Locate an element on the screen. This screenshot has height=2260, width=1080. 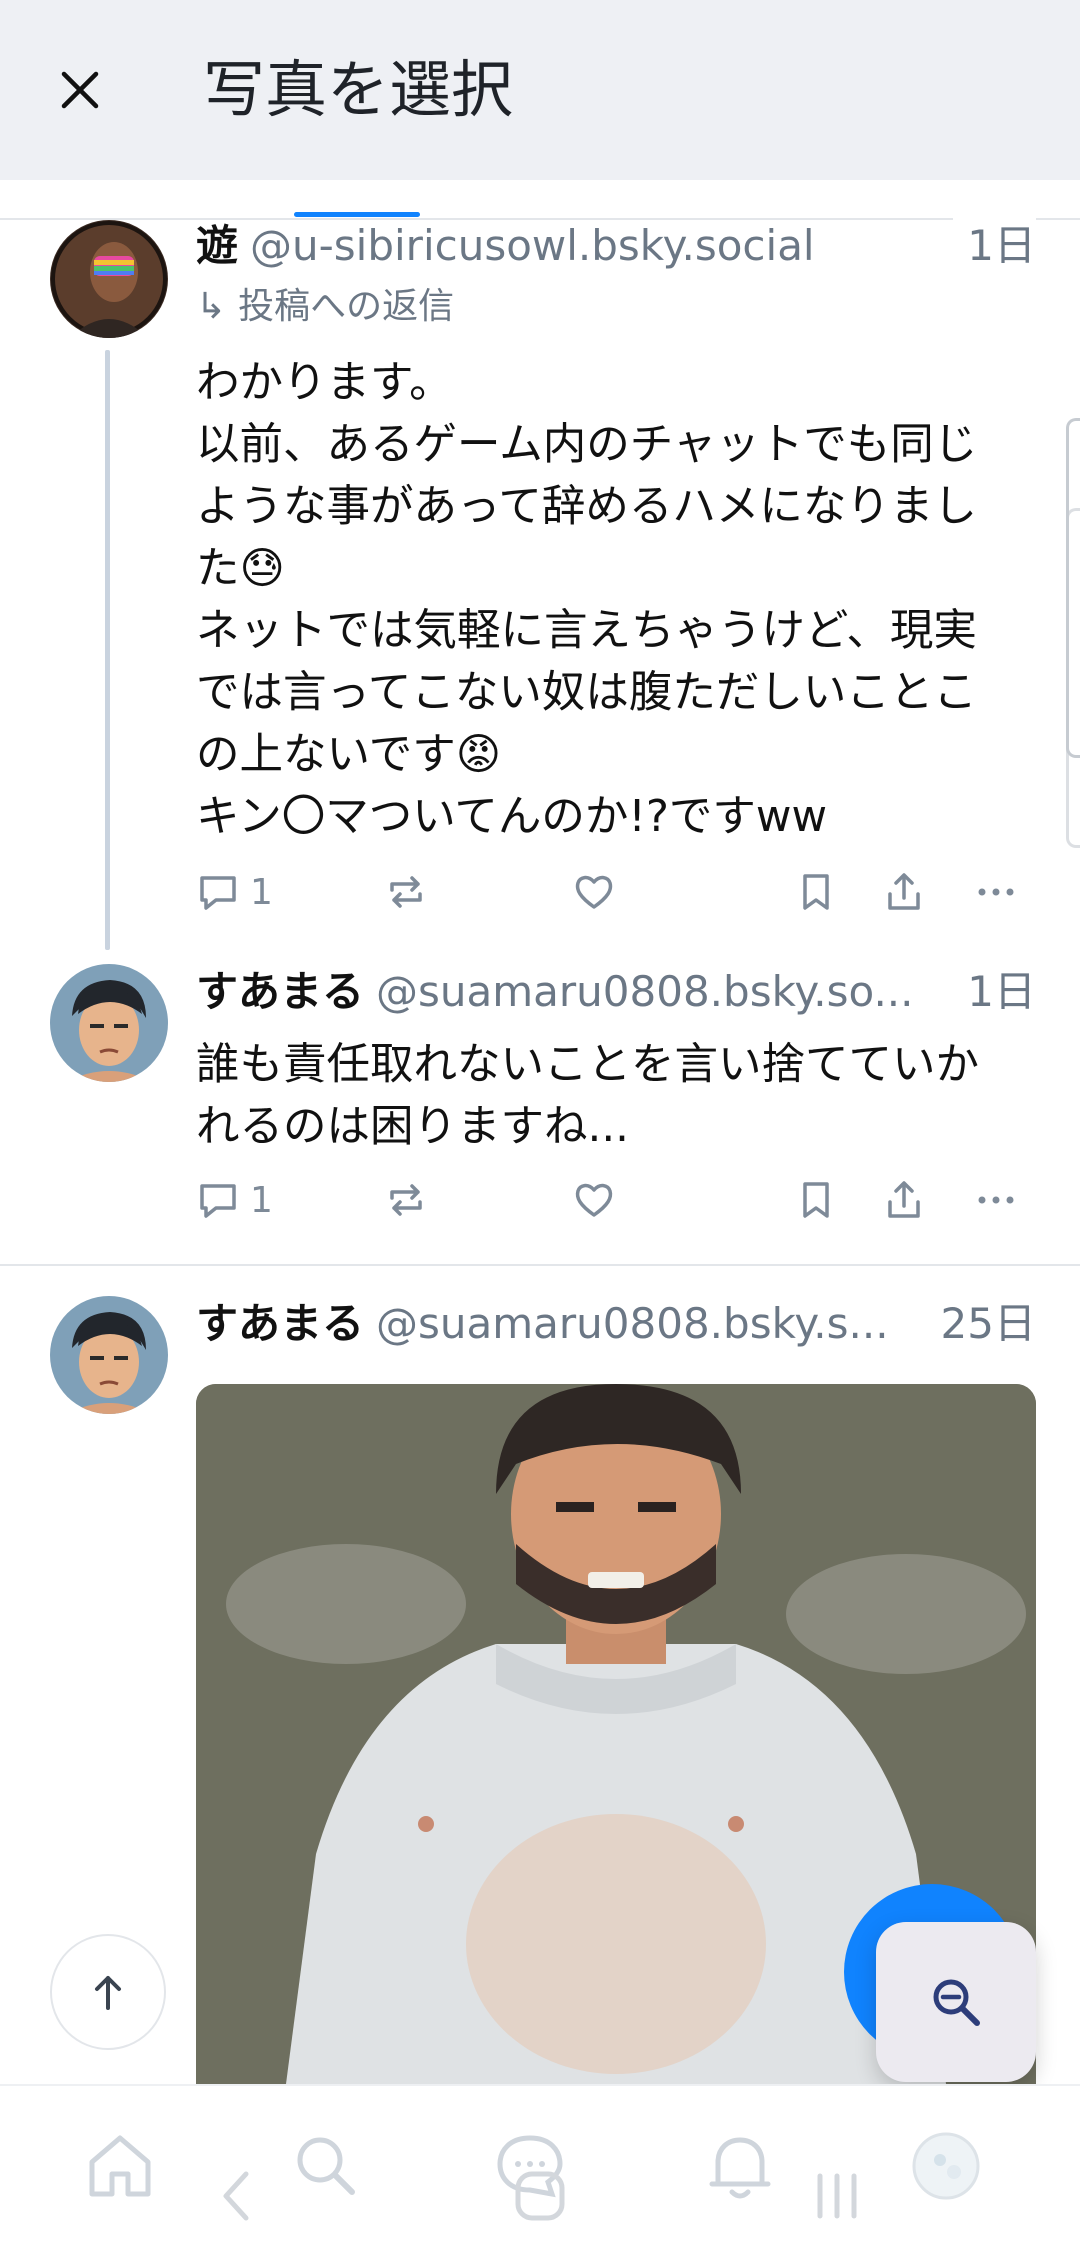
text-line: ネットでは気軽に言えちゃうけど、現実 is located at coordinates (586, 631).